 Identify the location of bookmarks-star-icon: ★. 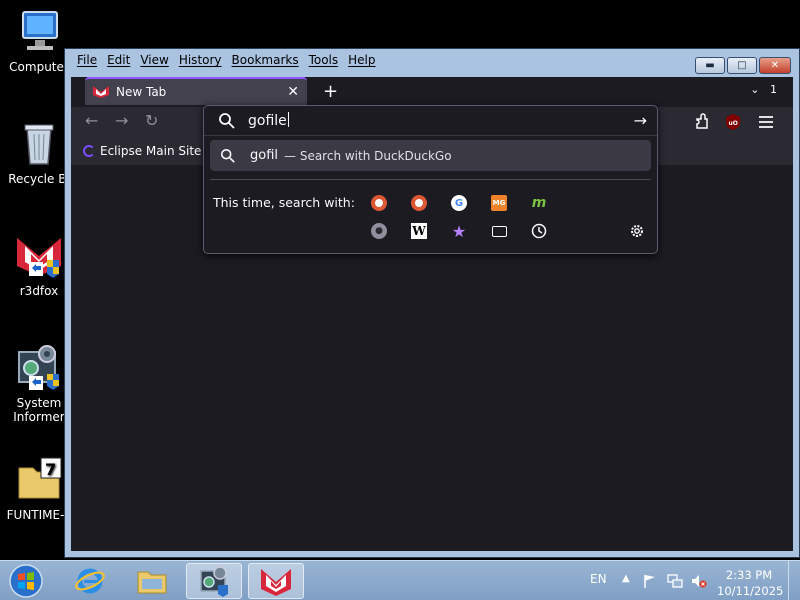
(459, 231).